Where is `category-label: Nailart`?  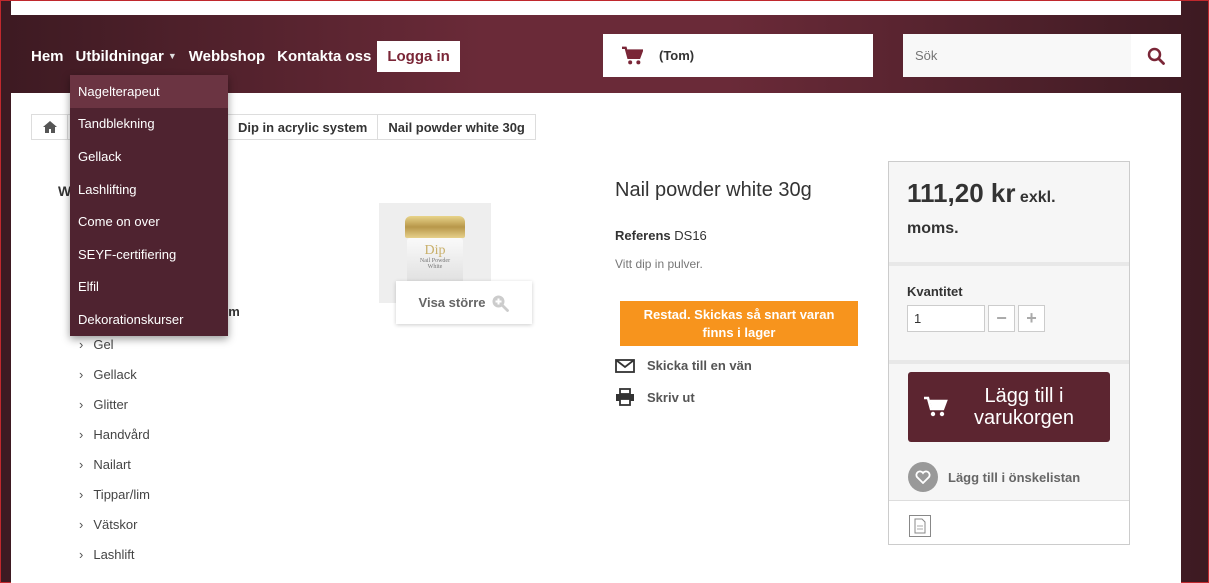 category-label: Nailart is located at coordinates (112, 464).